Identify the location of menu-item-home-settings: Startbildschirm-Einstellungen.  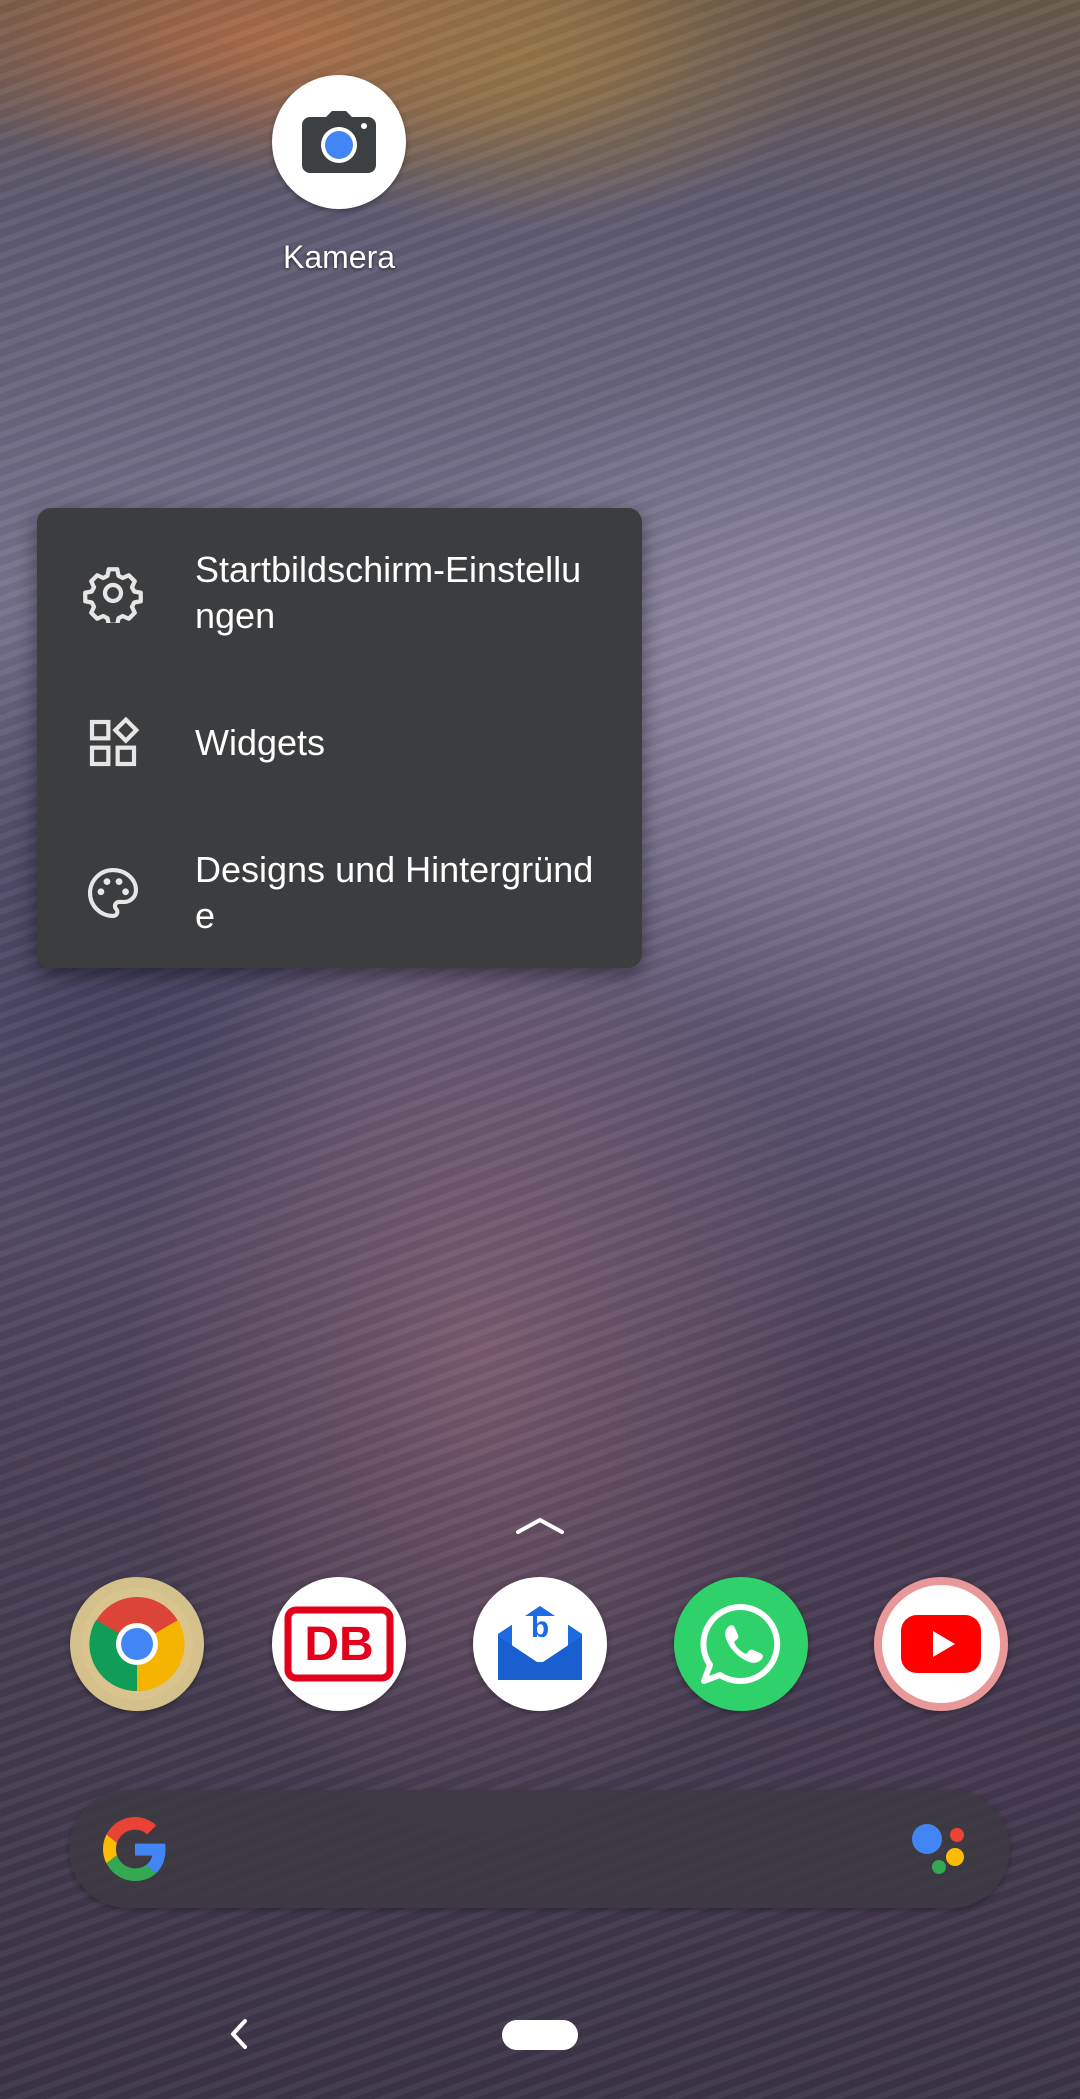
(339, 593).